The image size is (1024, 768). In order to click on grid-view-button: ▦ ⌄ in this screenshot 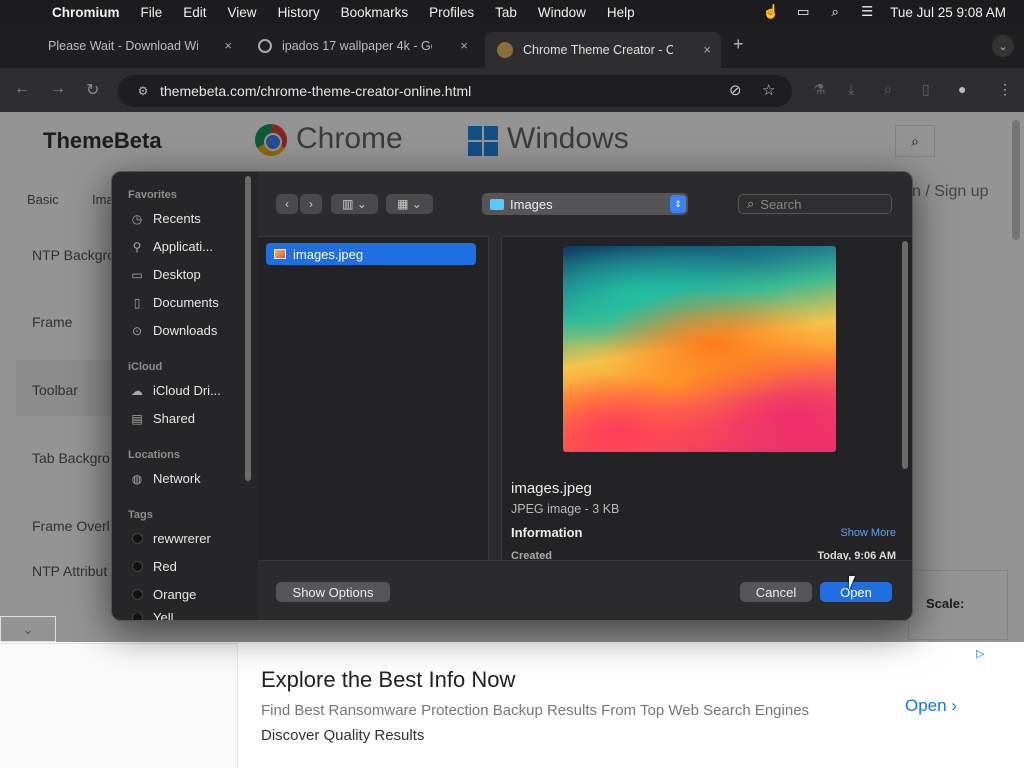, I will do `click(409, 204)`.